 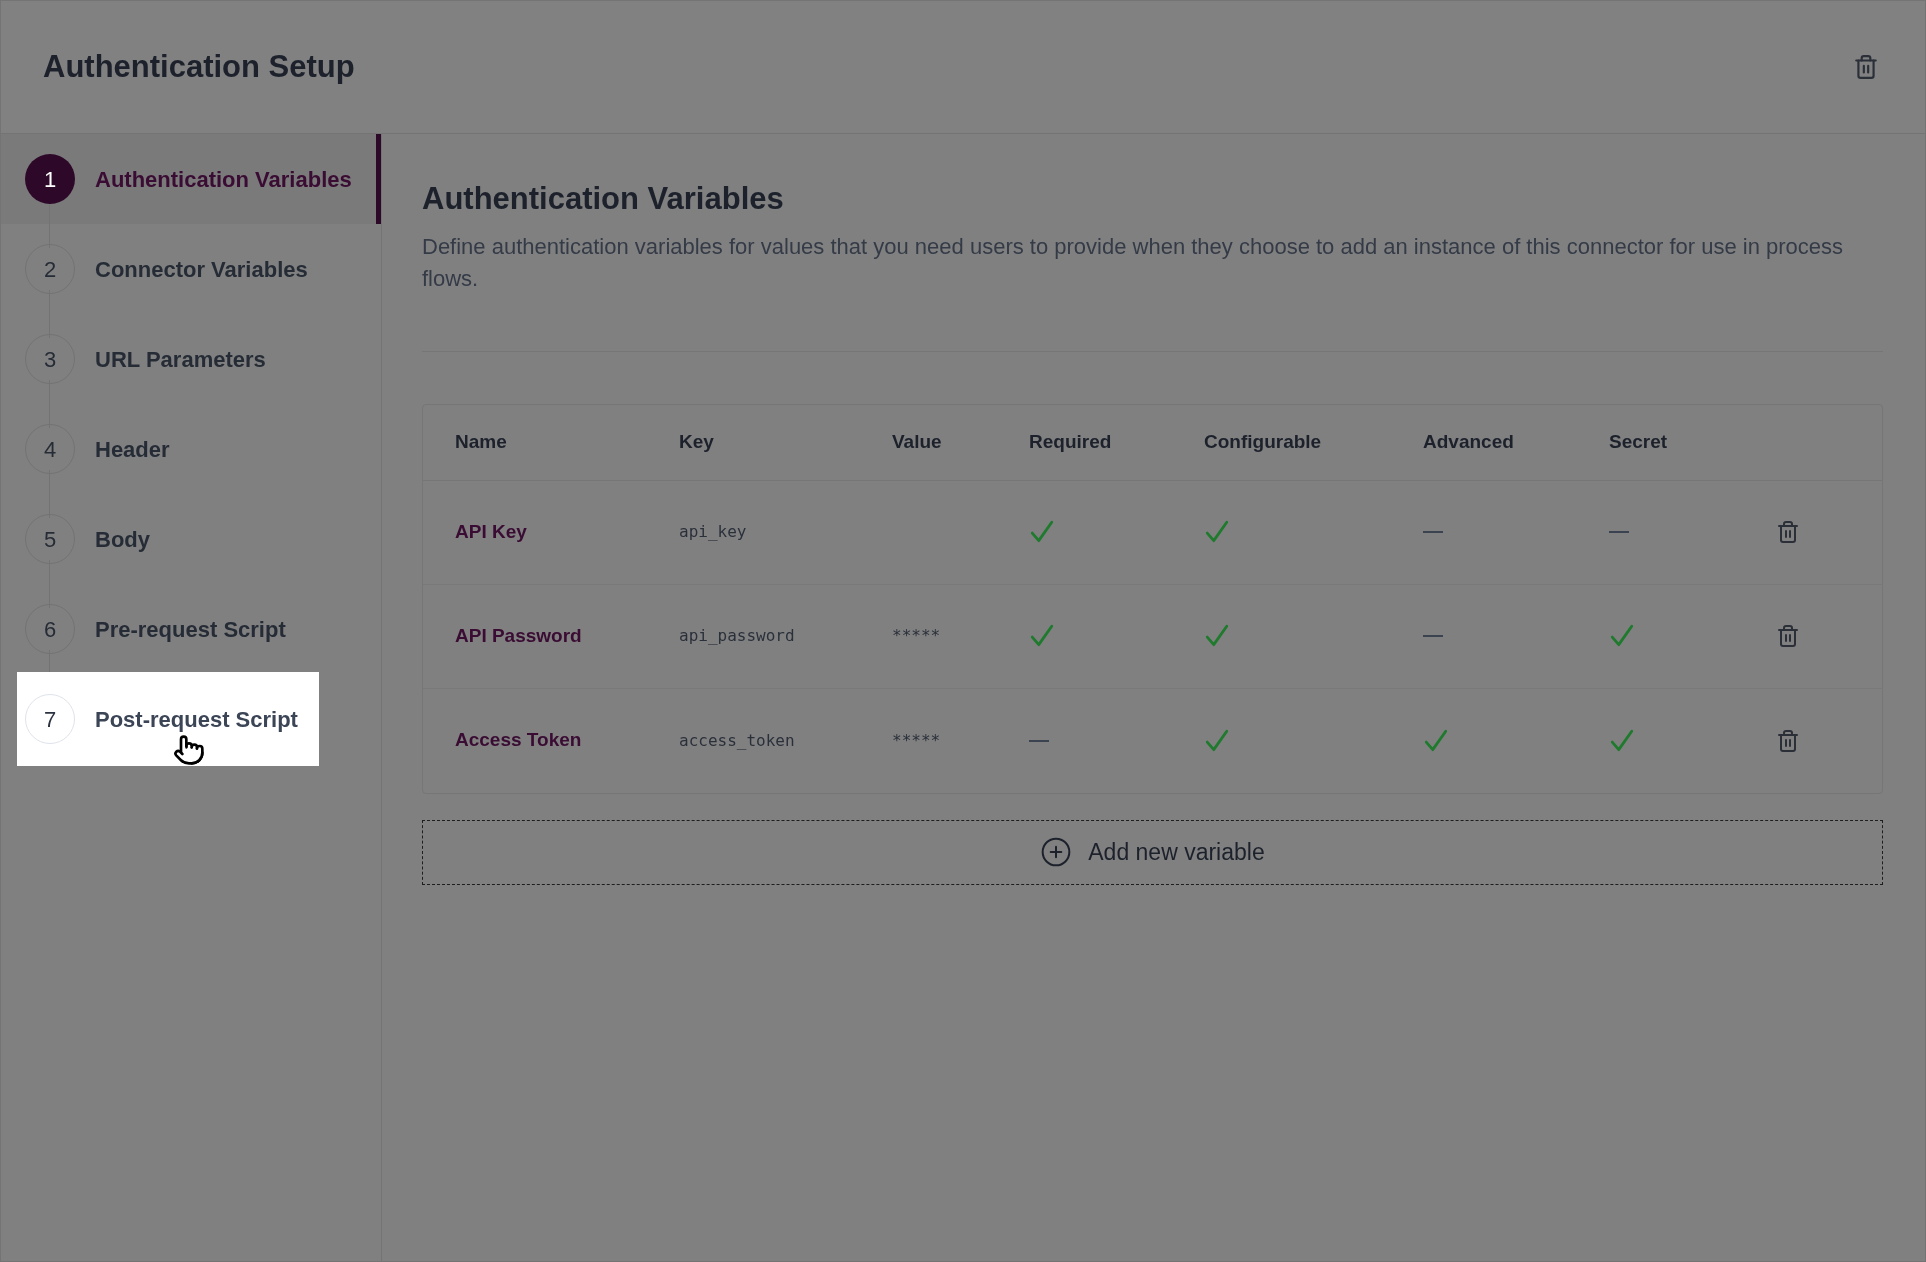 What do you see at coordinates (162, 269) in the screenshot?
I see `step-link: 2 Connector Variables` at bounding box center [162, 269].